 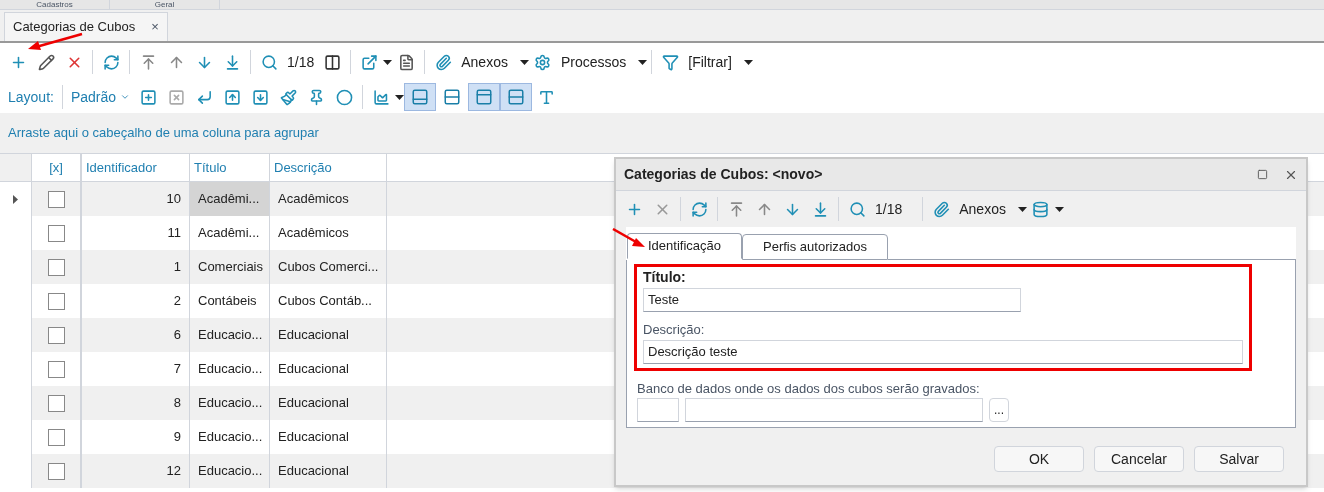 What do you see at coordinates (100, 97) in the screenshot?
I see `layout-dropdown: Padrão` at bounding box center [100, 97].